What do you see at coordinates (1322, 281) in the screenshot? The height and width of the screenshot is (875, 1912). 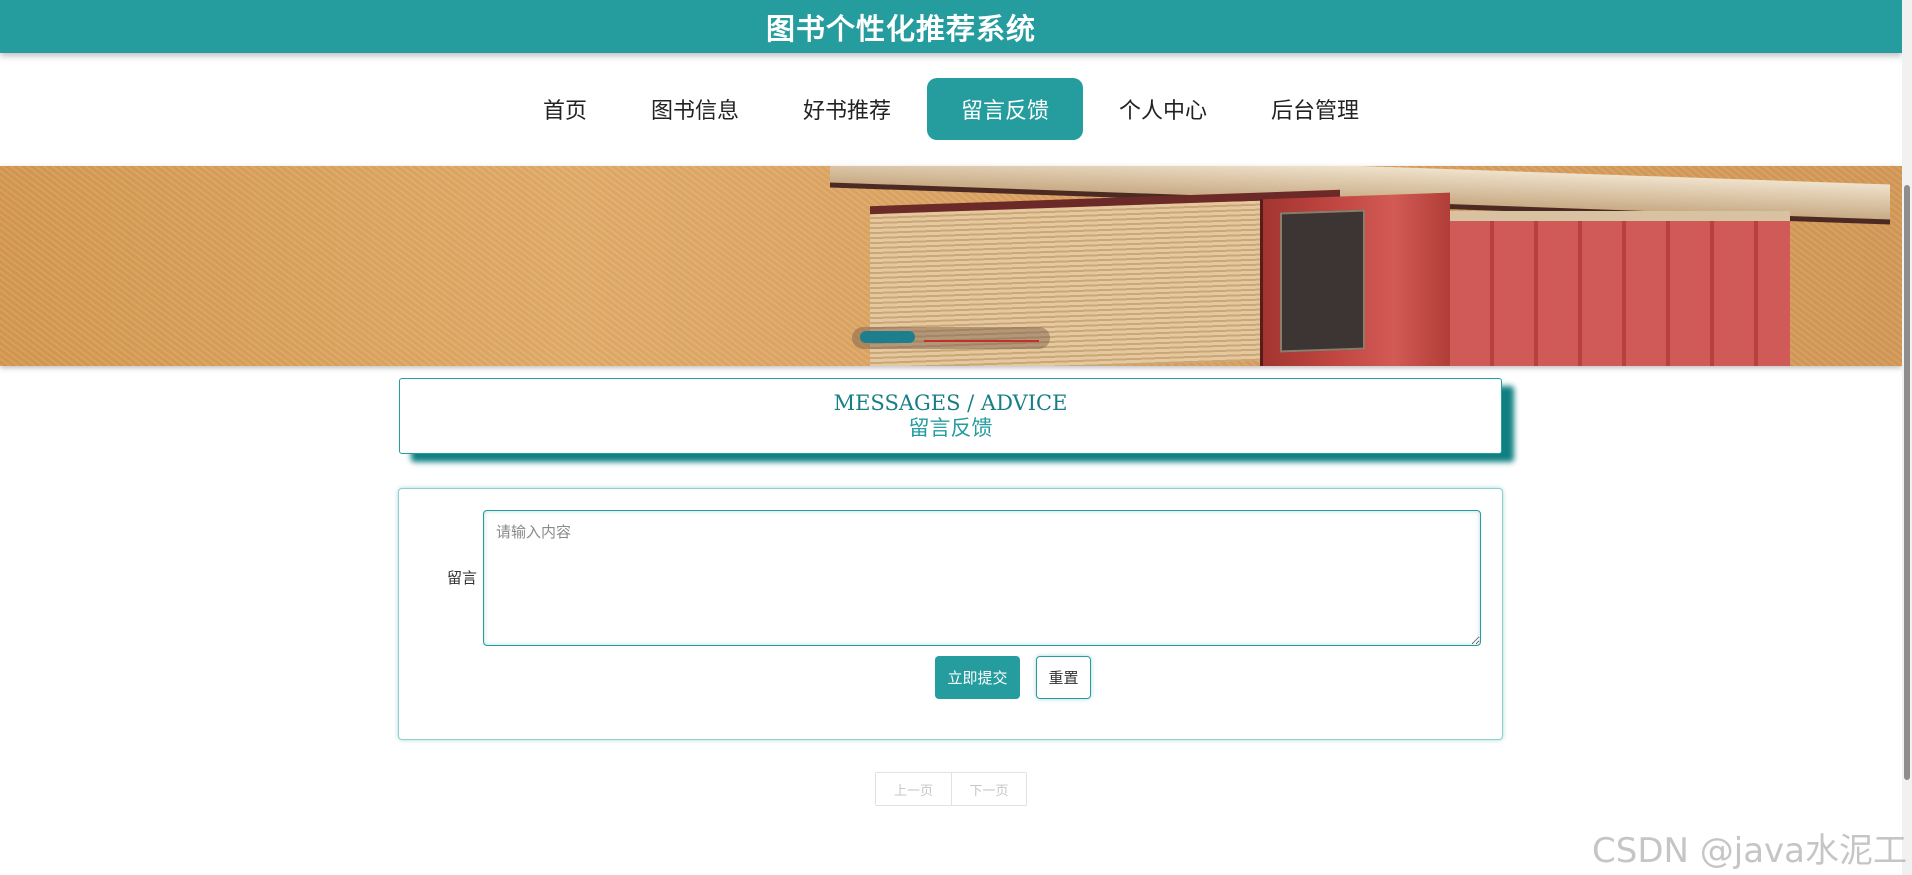 I see `book-spine-label` at bounding box center [1322, 281].